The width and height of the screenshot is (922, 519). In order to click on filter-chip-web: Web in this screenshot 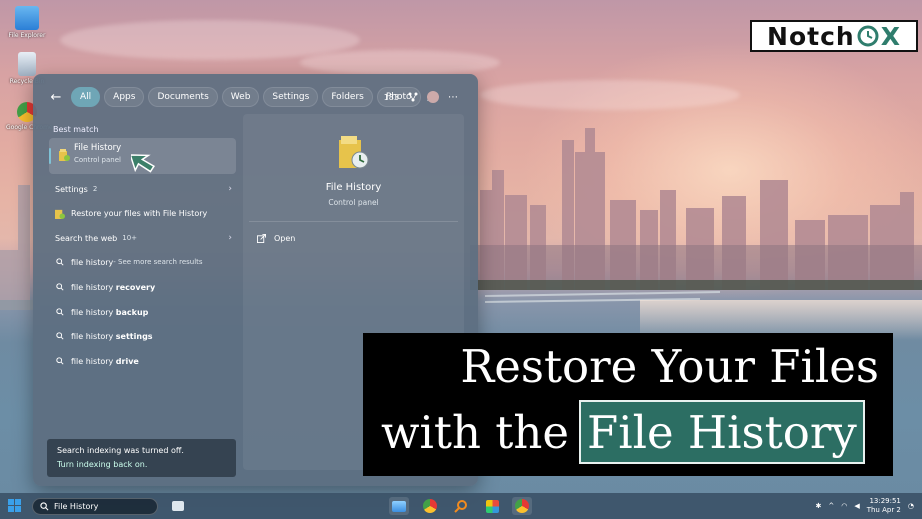, I will do `click(240, 97)`.